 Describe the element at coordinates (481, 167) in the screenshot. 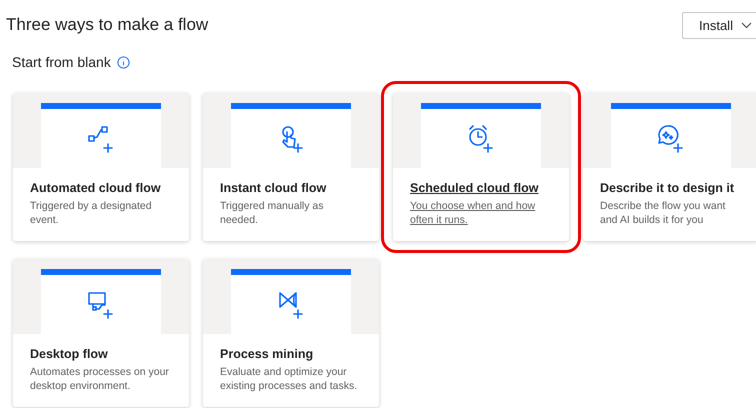

I see `flow-card: Scheduled cloud flow You choose when and how often it runs.` at that location.